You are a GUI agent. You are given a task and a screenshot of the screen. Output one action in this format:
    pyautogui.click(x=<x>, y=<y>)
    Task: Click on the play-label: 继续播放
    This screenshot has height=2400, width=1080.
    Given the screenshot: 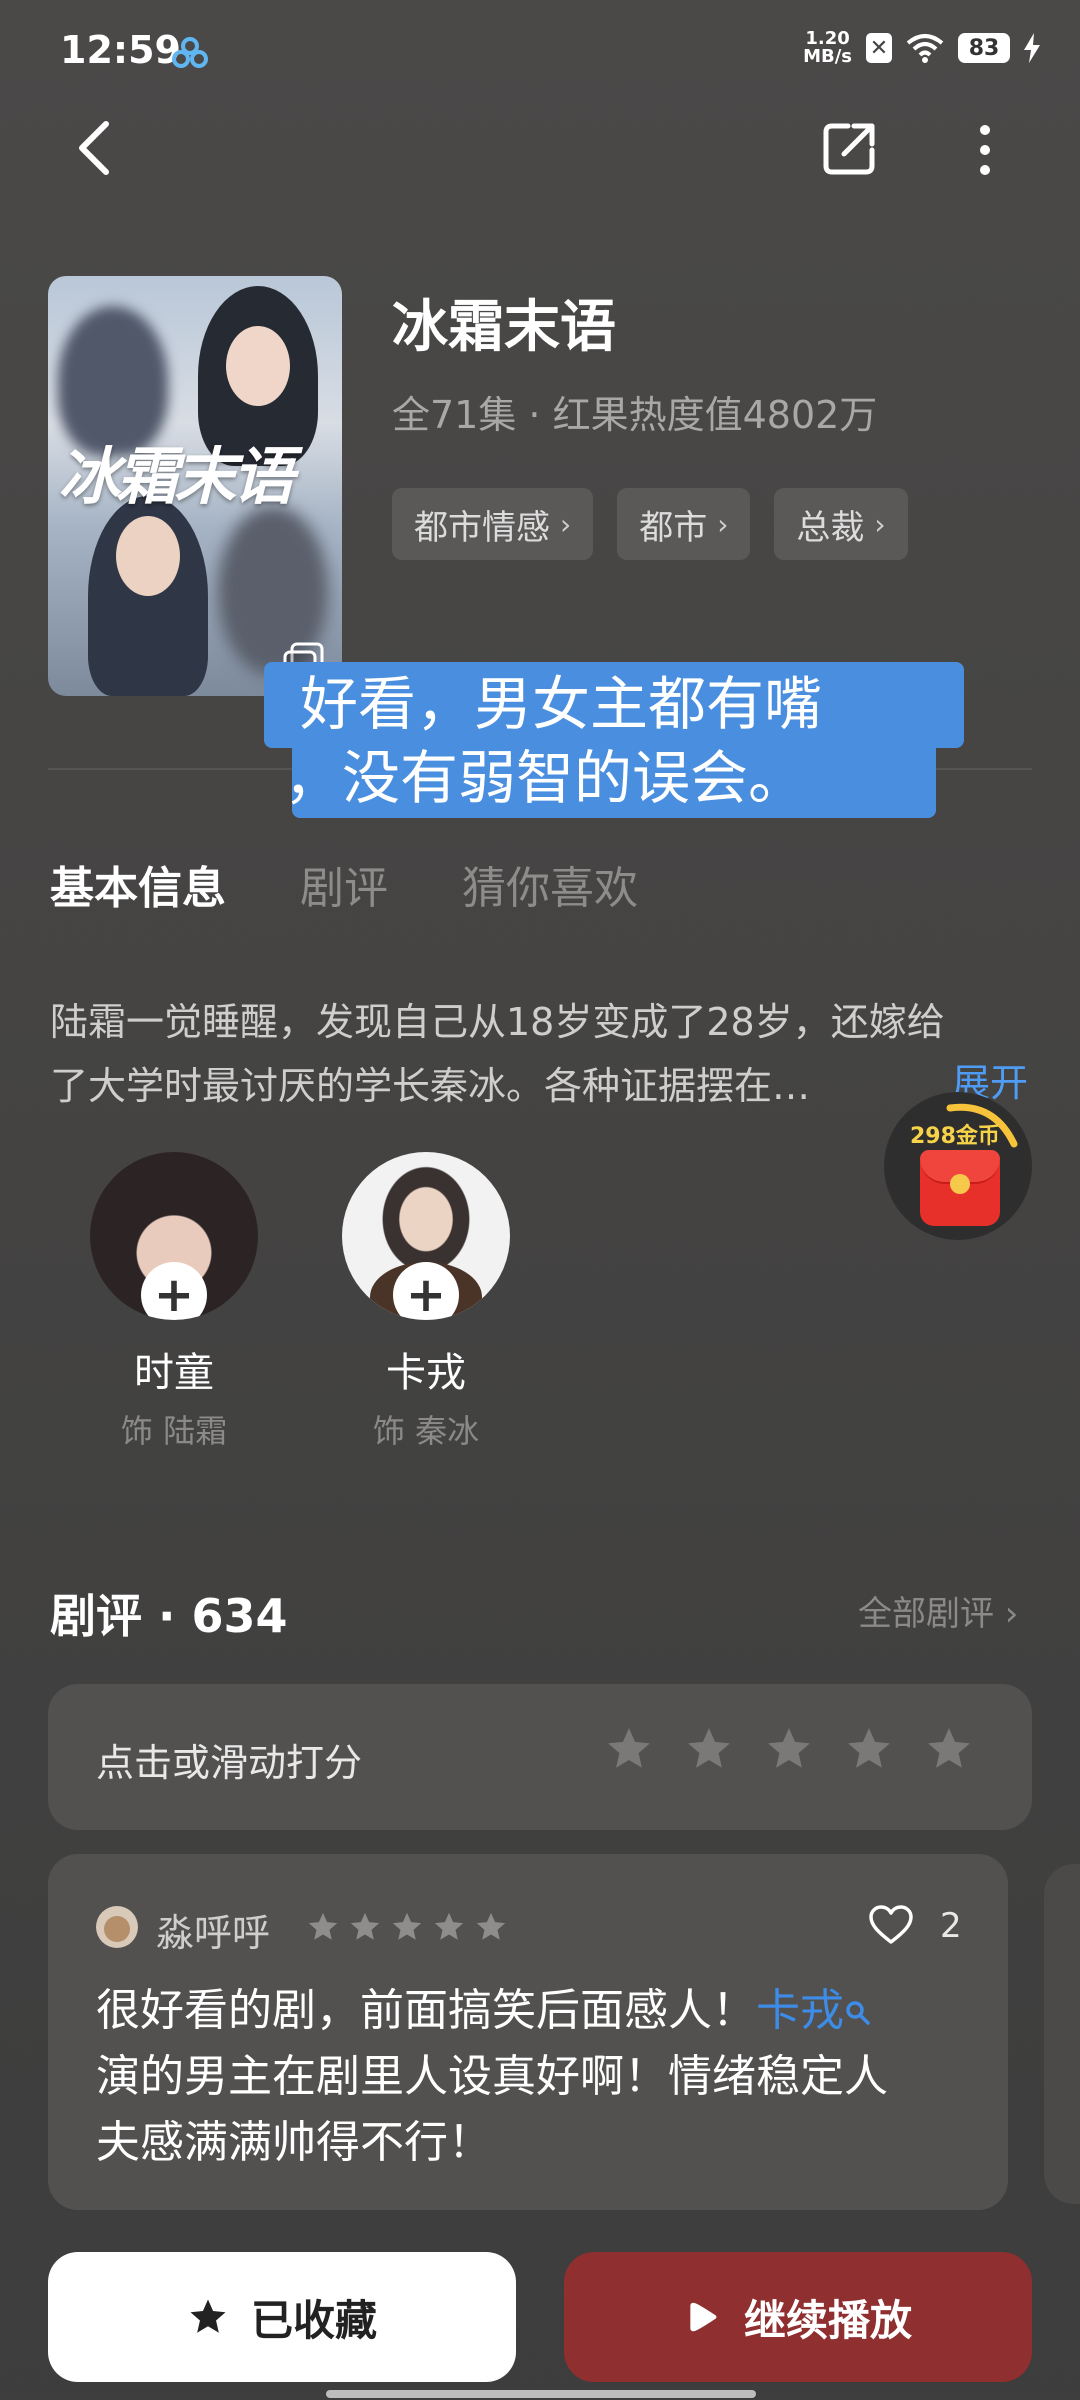 What is the action you would take?
    pyautogui.click(x=827, y=2320)
    